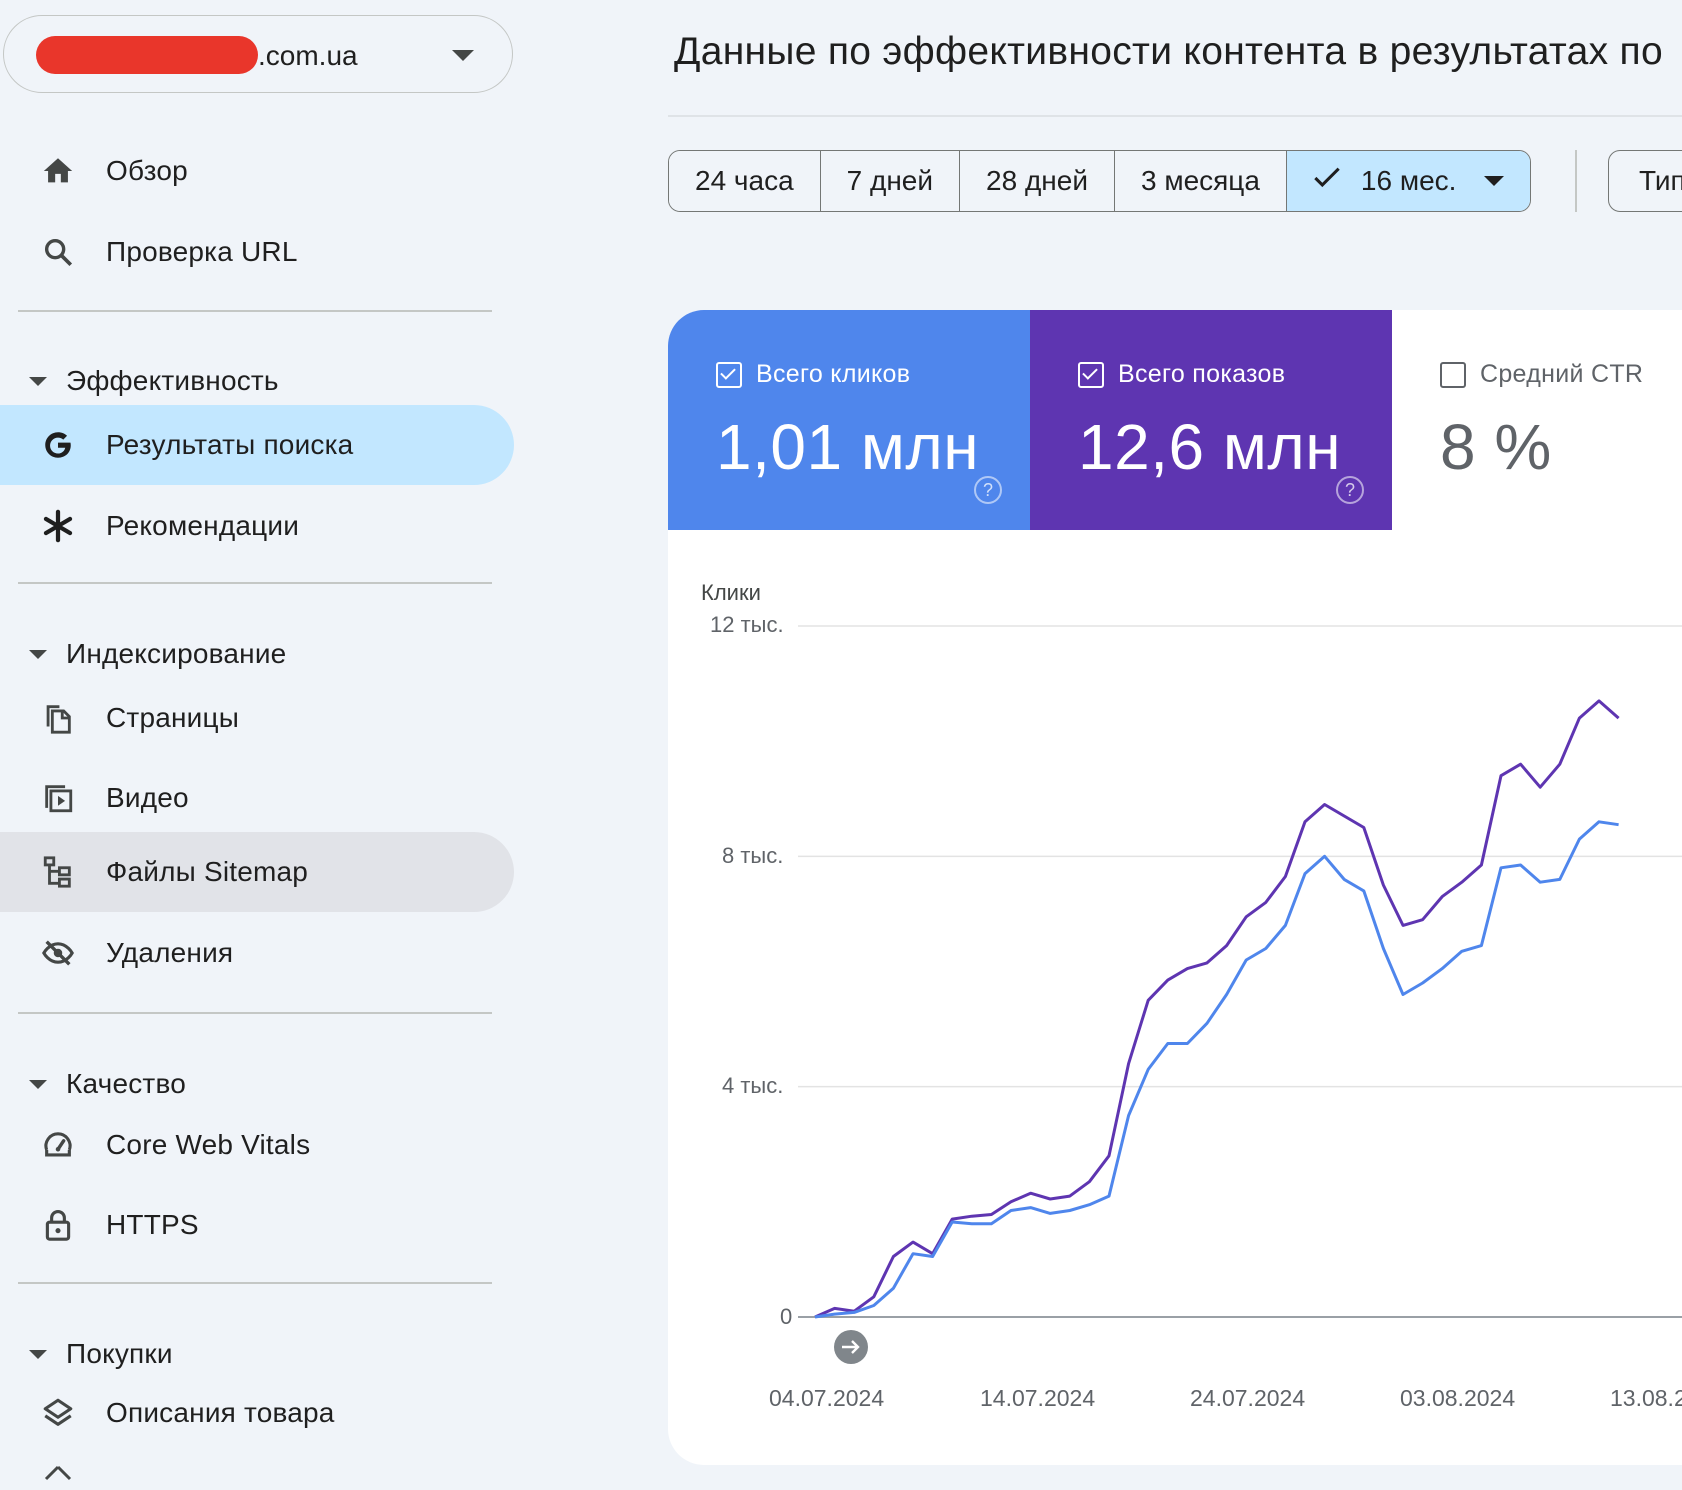 This screenshot has height=1490, width=1682. Describe the element at coordinates (203, 525) in the screenshot. I see `sidebar-item-label: Рекомендации` at that location.